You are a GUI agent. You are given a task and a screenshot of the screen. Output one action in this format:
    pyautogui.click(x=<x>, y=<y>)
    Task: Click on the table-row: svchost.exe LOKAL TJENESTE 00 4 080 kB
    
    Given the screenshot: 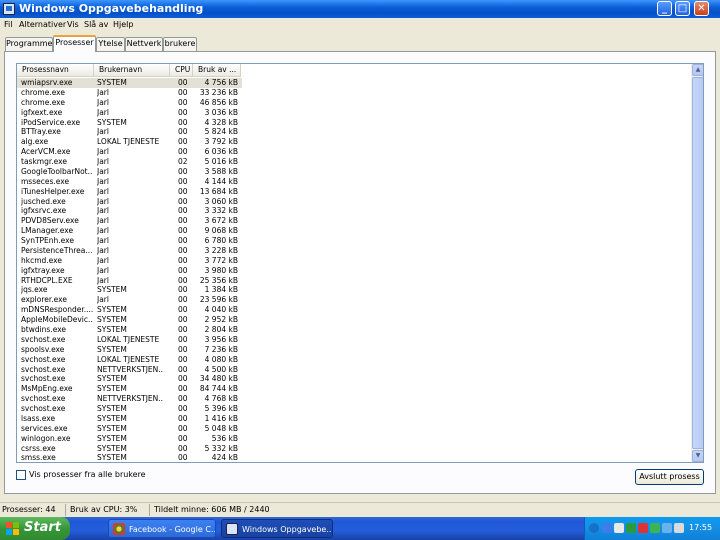 What is the action you would take?
    pyautogui.click(x=355, y=360)
    